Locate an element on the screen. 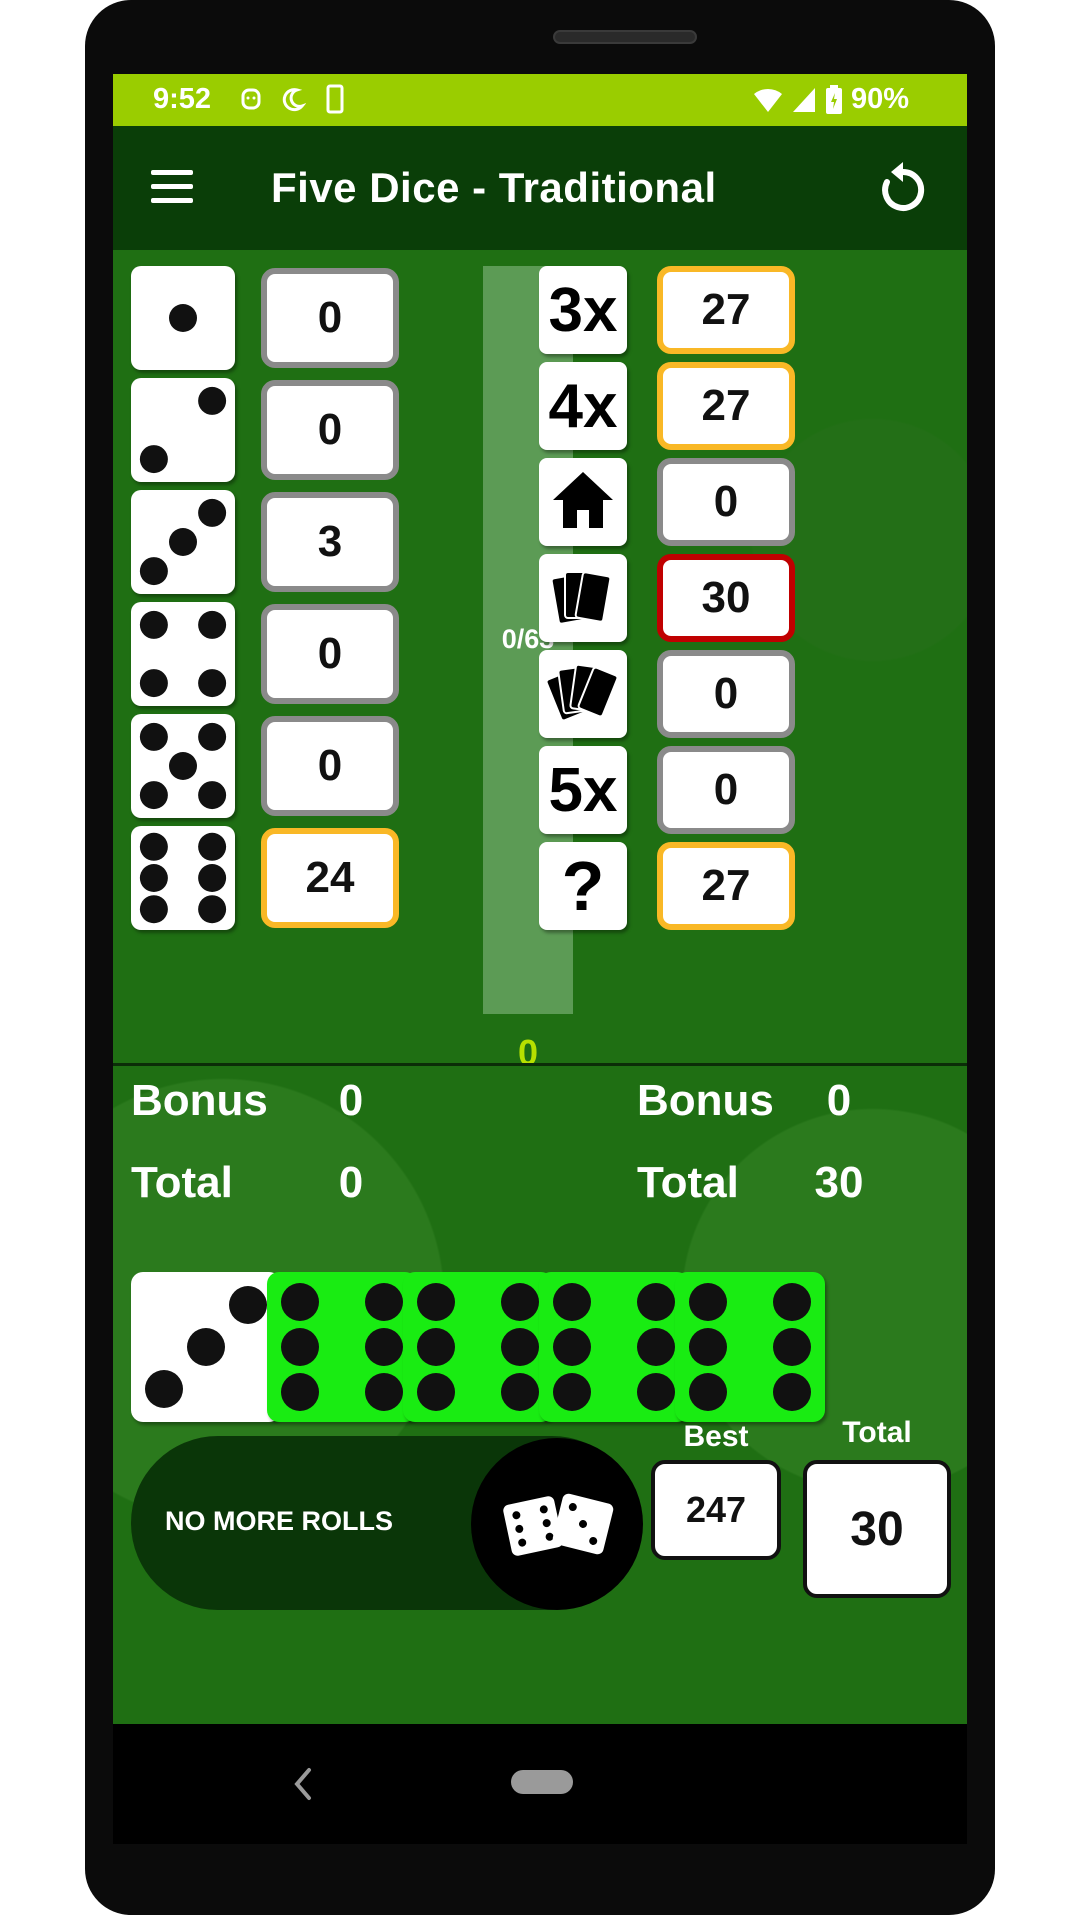  upper-score-box-1: 0 is located at coordinates (330, 318).